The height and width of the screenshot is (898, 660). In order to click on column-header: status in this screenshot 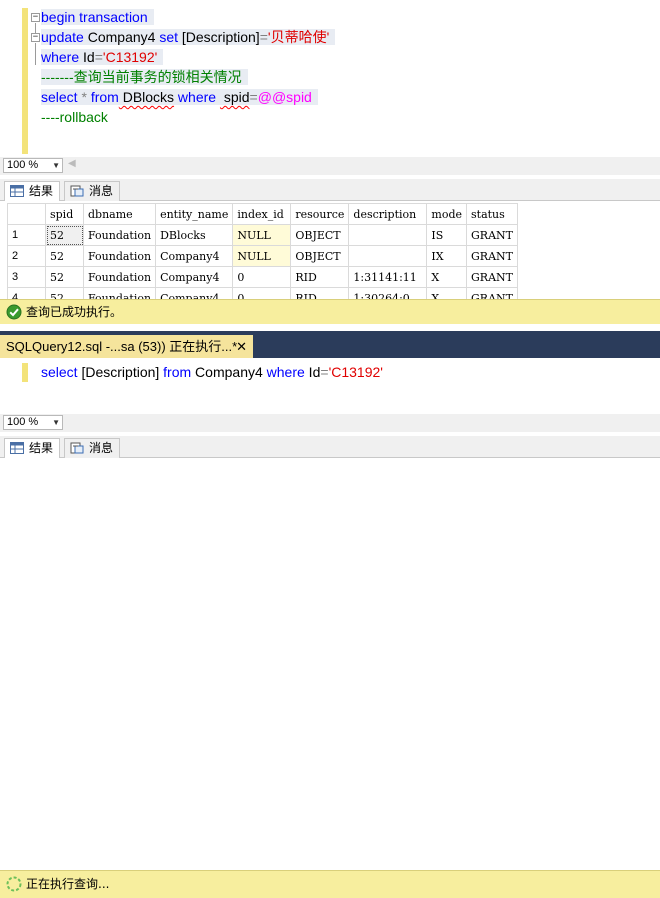, I will do `click(492, 214)`.